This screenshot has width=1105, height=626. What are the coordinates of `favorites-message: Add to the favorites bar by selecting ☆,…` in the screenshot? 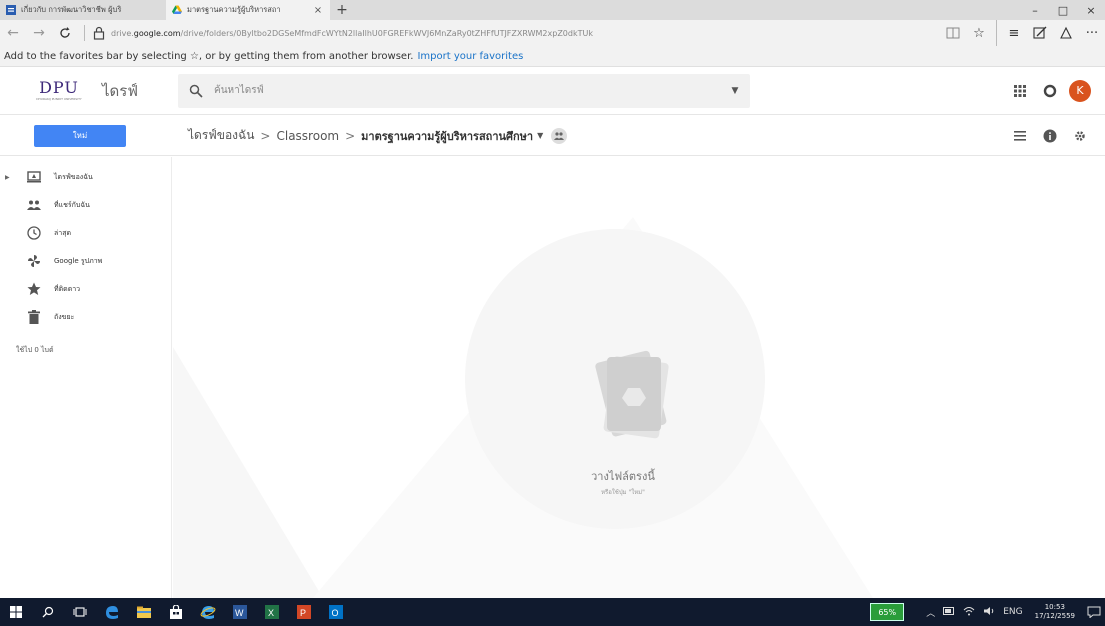 It's located at (209, 56).